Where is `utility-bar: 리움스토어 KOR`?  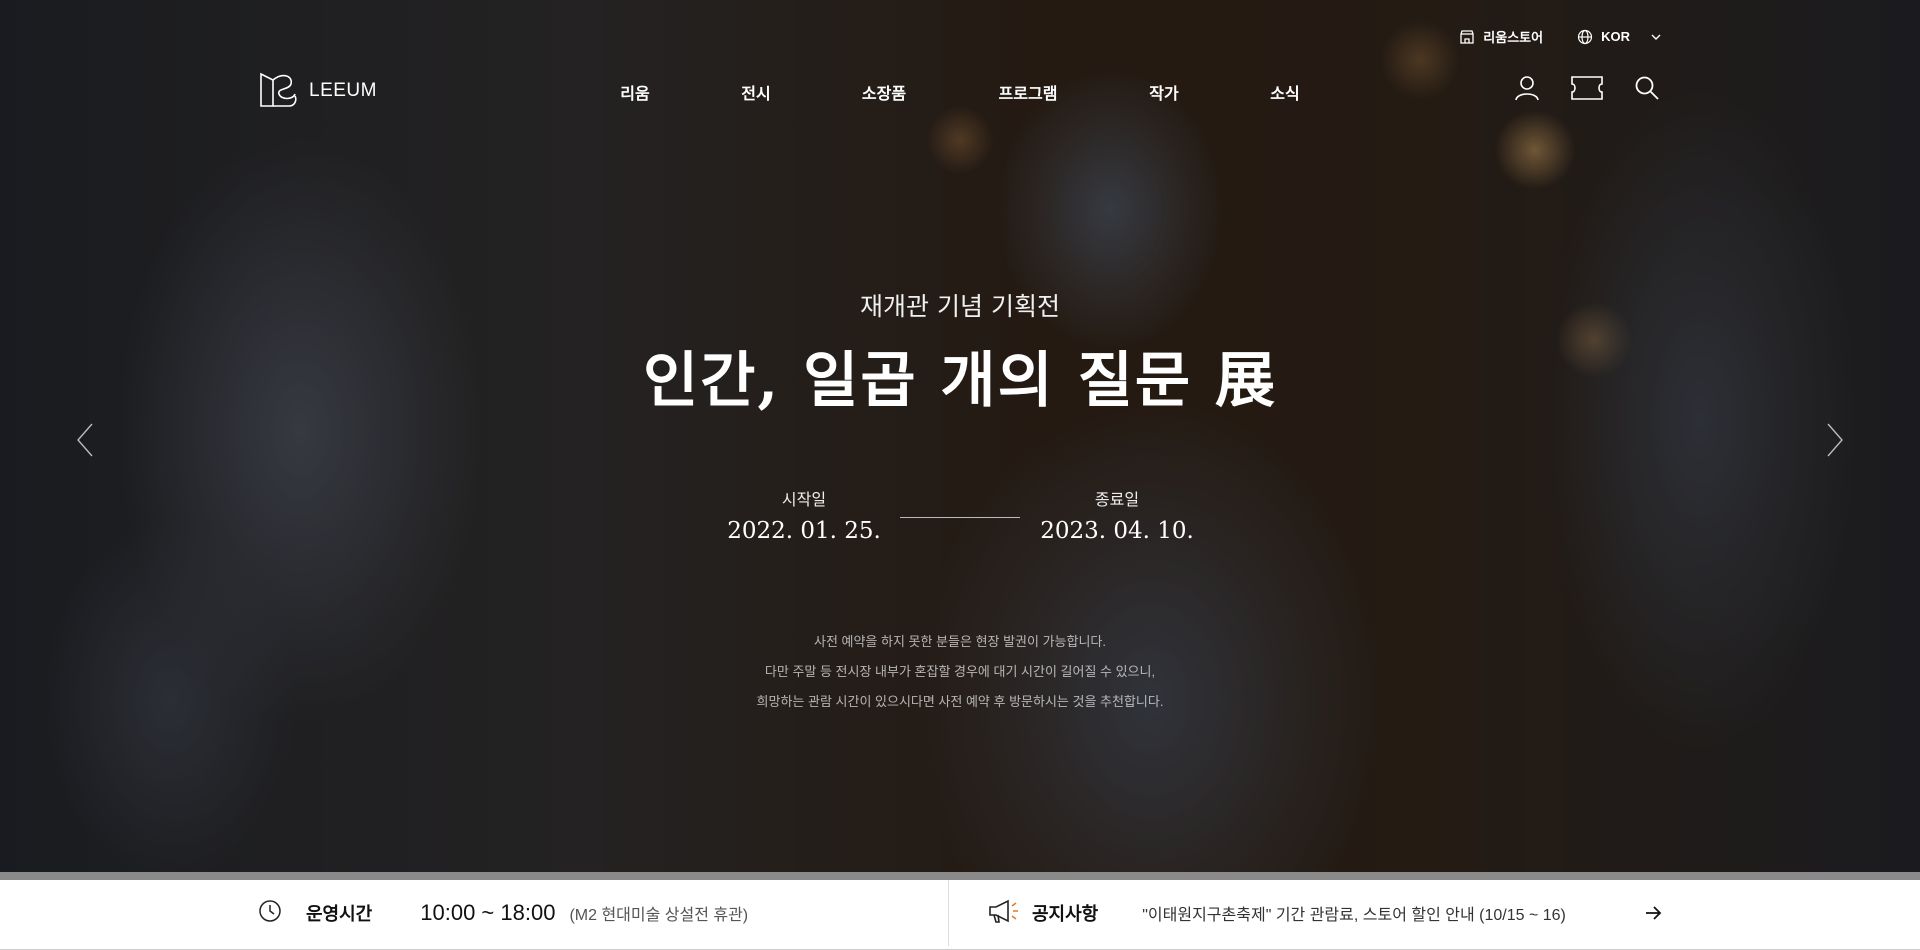 utility-bar: 리움스토어 KOR is located at coordinates (1560, 36).